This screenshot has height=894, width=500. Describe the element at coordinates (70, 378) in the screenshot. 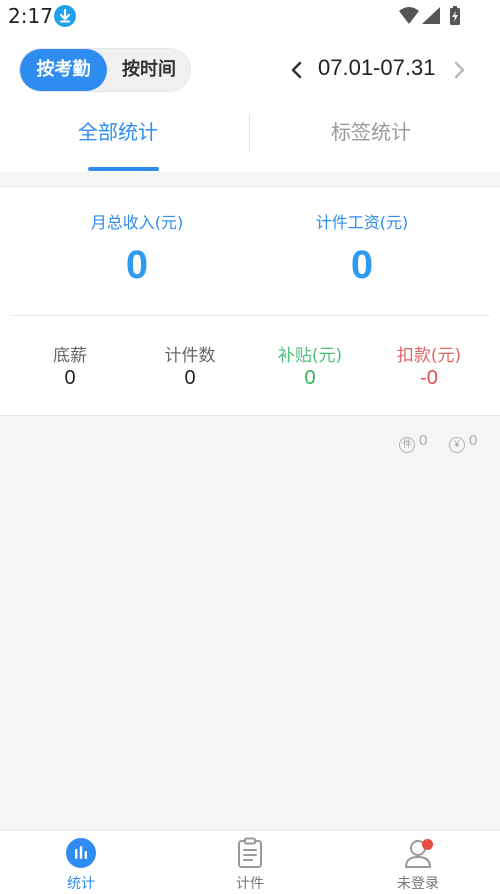

I see `base-salary-value: 0` at that location.